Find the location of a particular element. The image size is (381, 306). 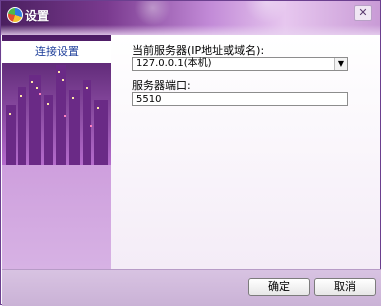

title-bar: 设置 ✕ is located at coordinates (190, 18).